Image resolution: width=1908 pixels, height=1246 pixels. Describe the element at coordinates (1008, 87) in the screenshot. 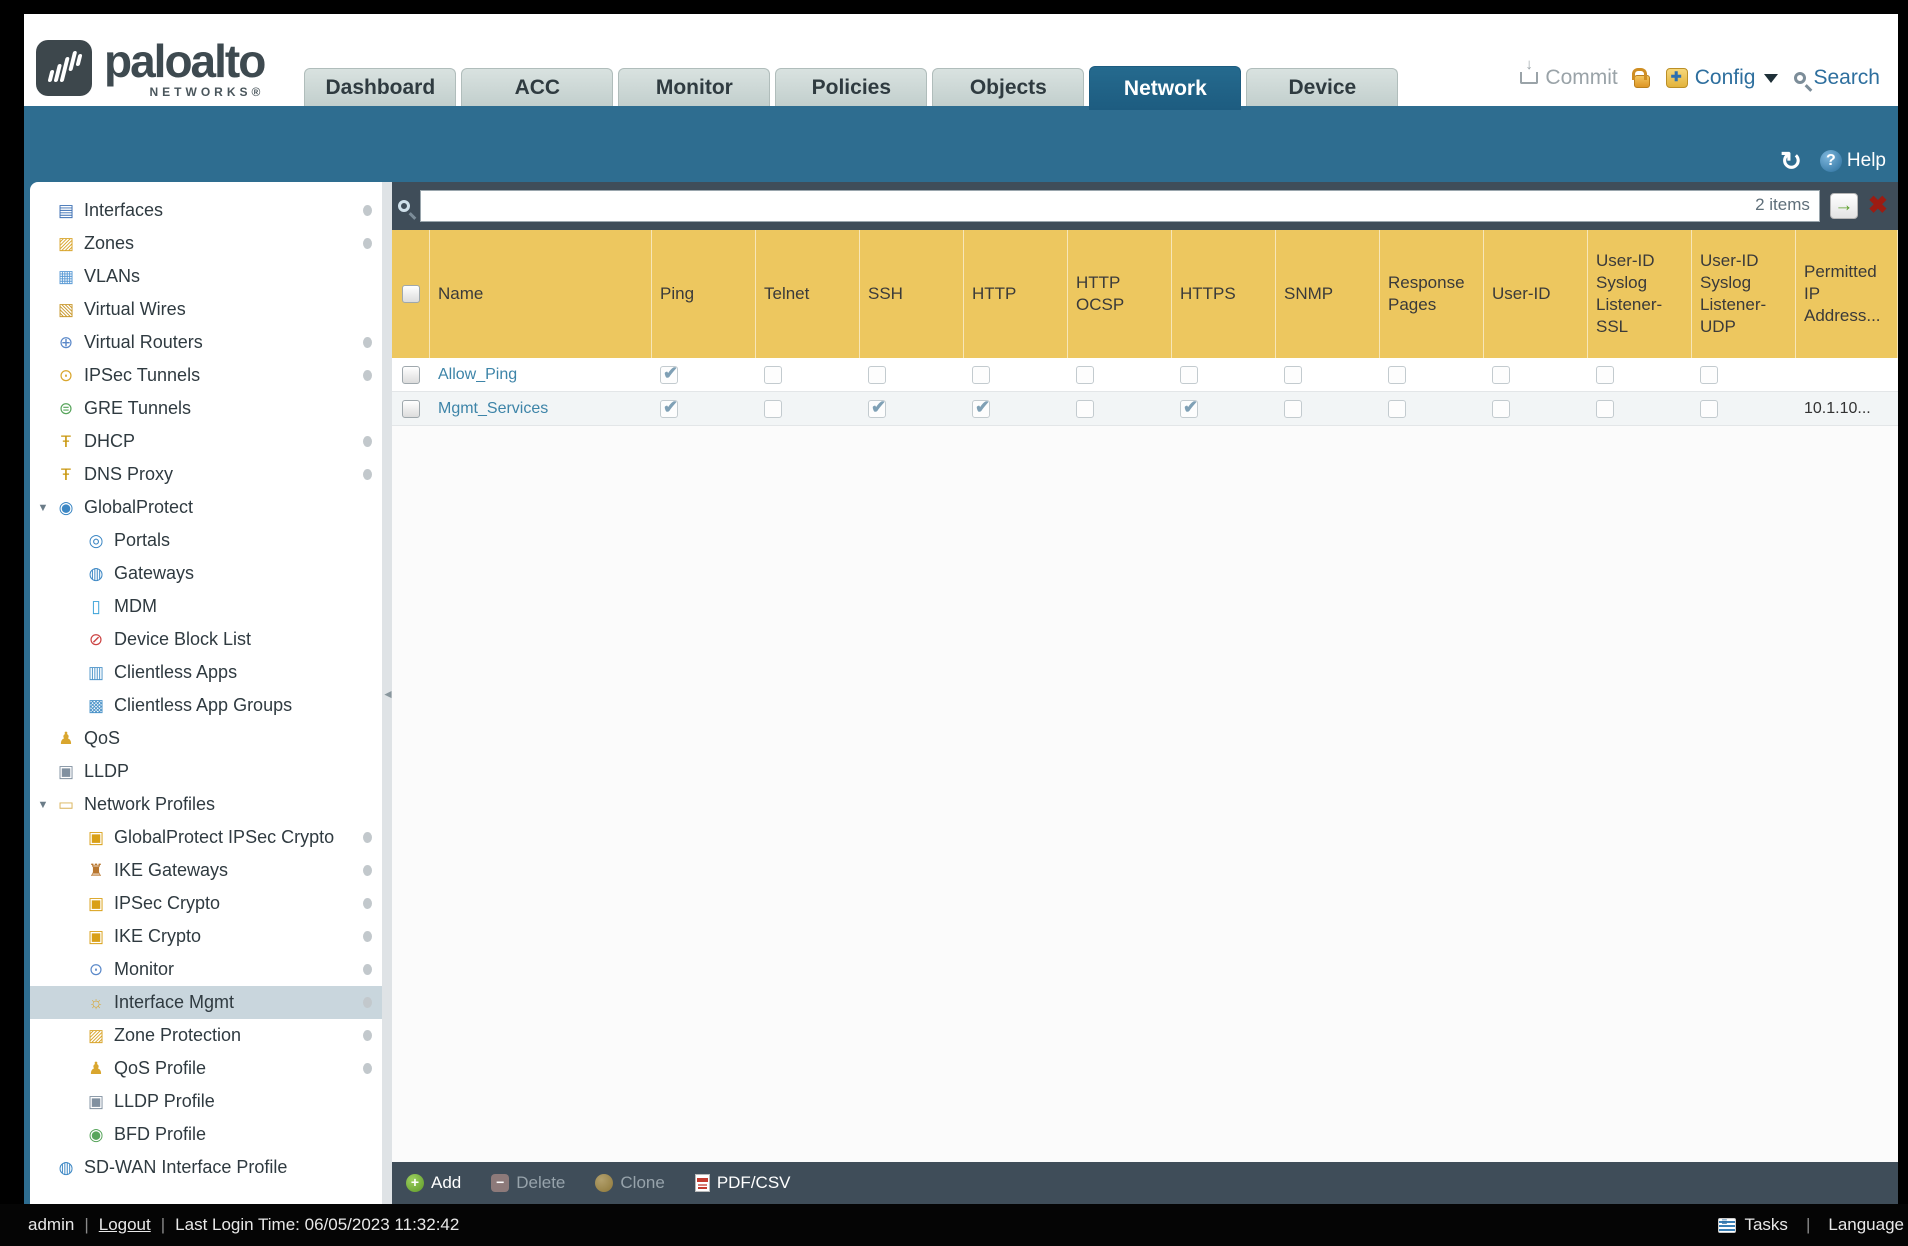

I see `tab-objects: Objects` at that location.